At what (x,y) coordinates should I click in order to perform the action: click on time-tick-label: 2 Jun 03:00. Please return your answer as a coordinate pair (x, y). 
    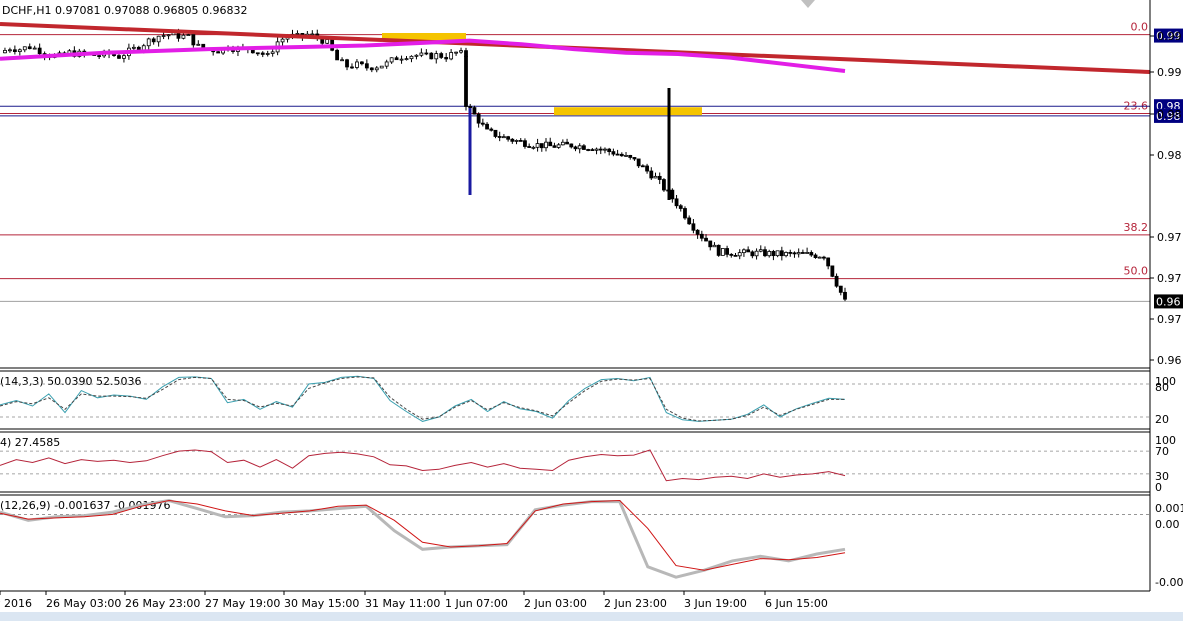
    Looking at the image, I should click on (555, 603).